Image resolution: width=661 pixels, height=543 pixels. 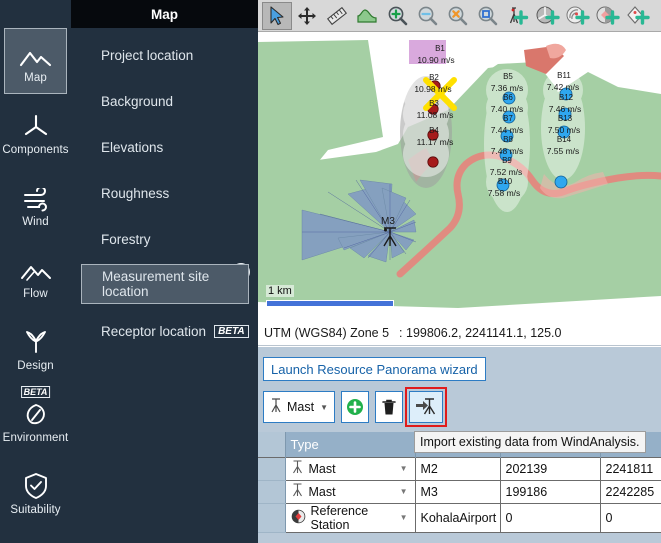 What do you see at coordinates (350, 518) in the screenshot?
I see `cell-type: Reference Station ▼` at bounding box center [350, 518].